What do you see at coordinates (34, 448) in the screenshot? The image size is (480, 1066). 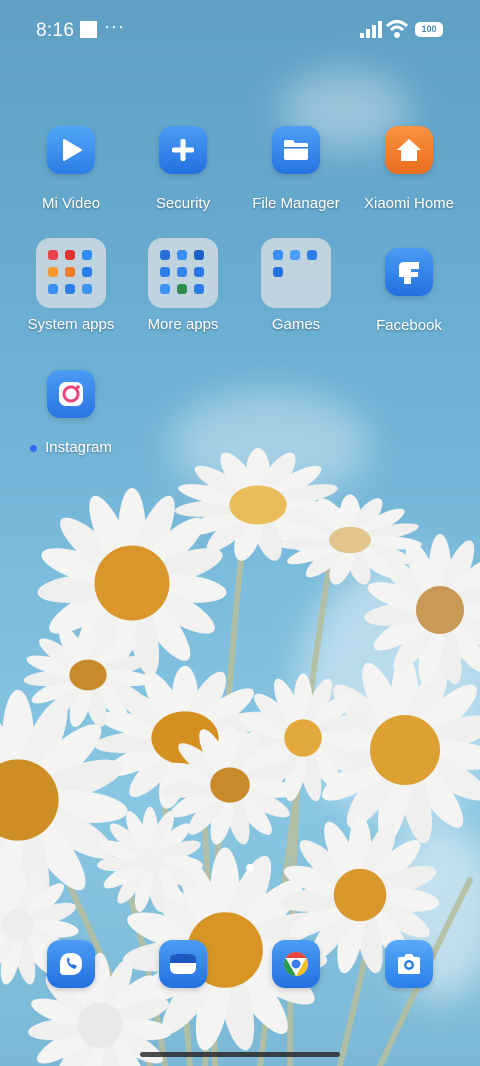 I see `new-install-badge` at bounding box center [34, 448].